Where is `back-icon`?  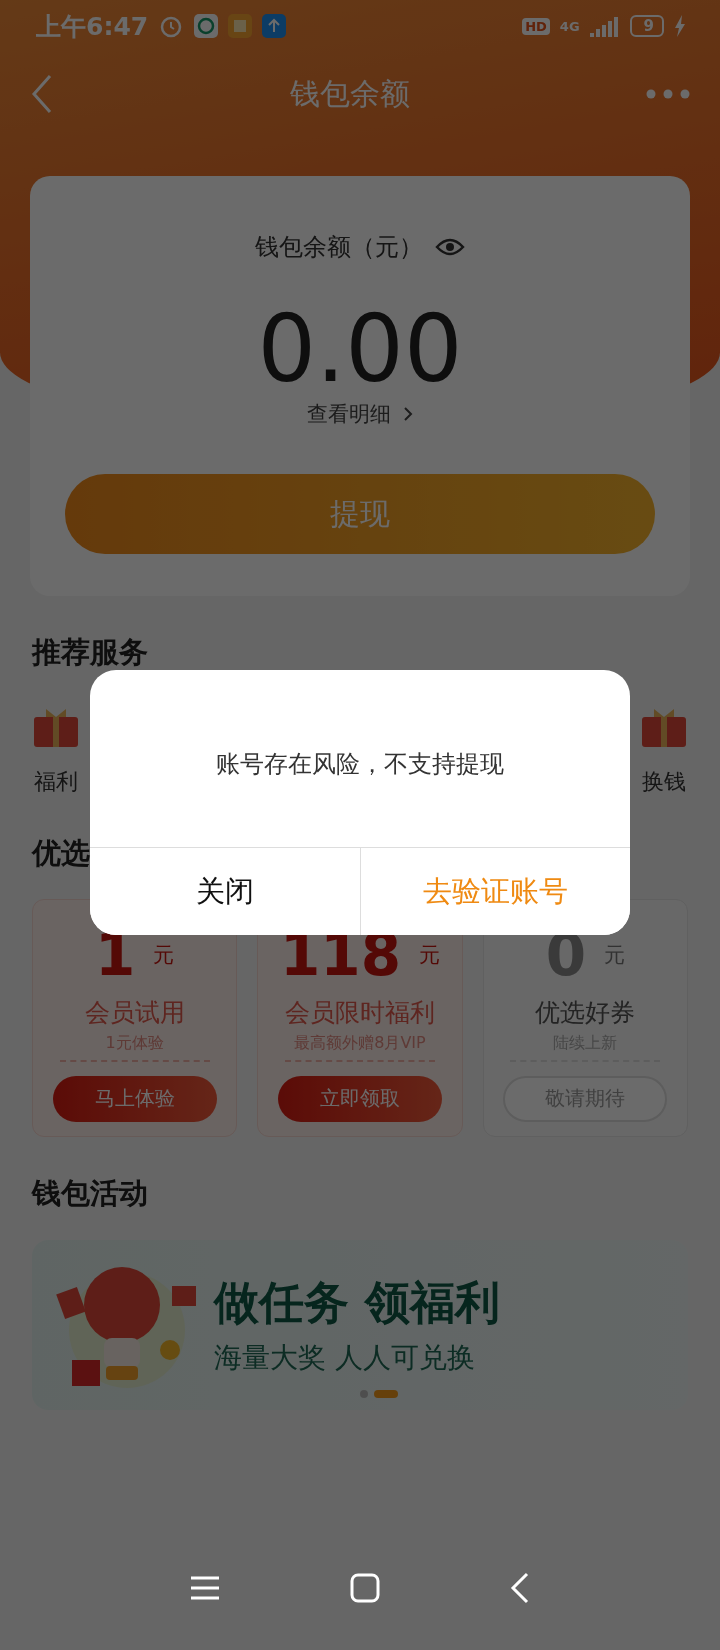
back-icon is located at coordinates (520, 1587).